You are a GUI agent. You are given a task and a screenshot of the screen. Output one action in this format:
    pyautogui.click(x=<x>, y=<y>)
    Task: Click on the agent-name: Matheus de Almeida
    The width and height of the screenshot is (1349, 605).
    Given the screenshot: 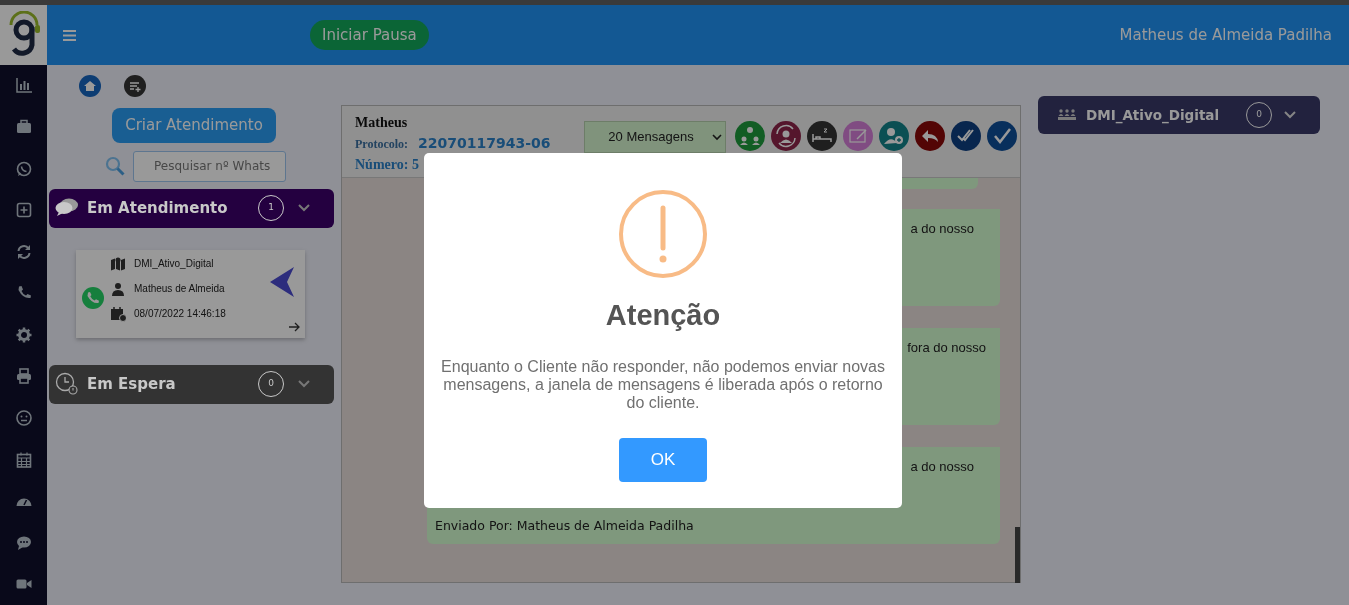 What is the action you would take?
    pyautogui.click(x=179, y=289)
    